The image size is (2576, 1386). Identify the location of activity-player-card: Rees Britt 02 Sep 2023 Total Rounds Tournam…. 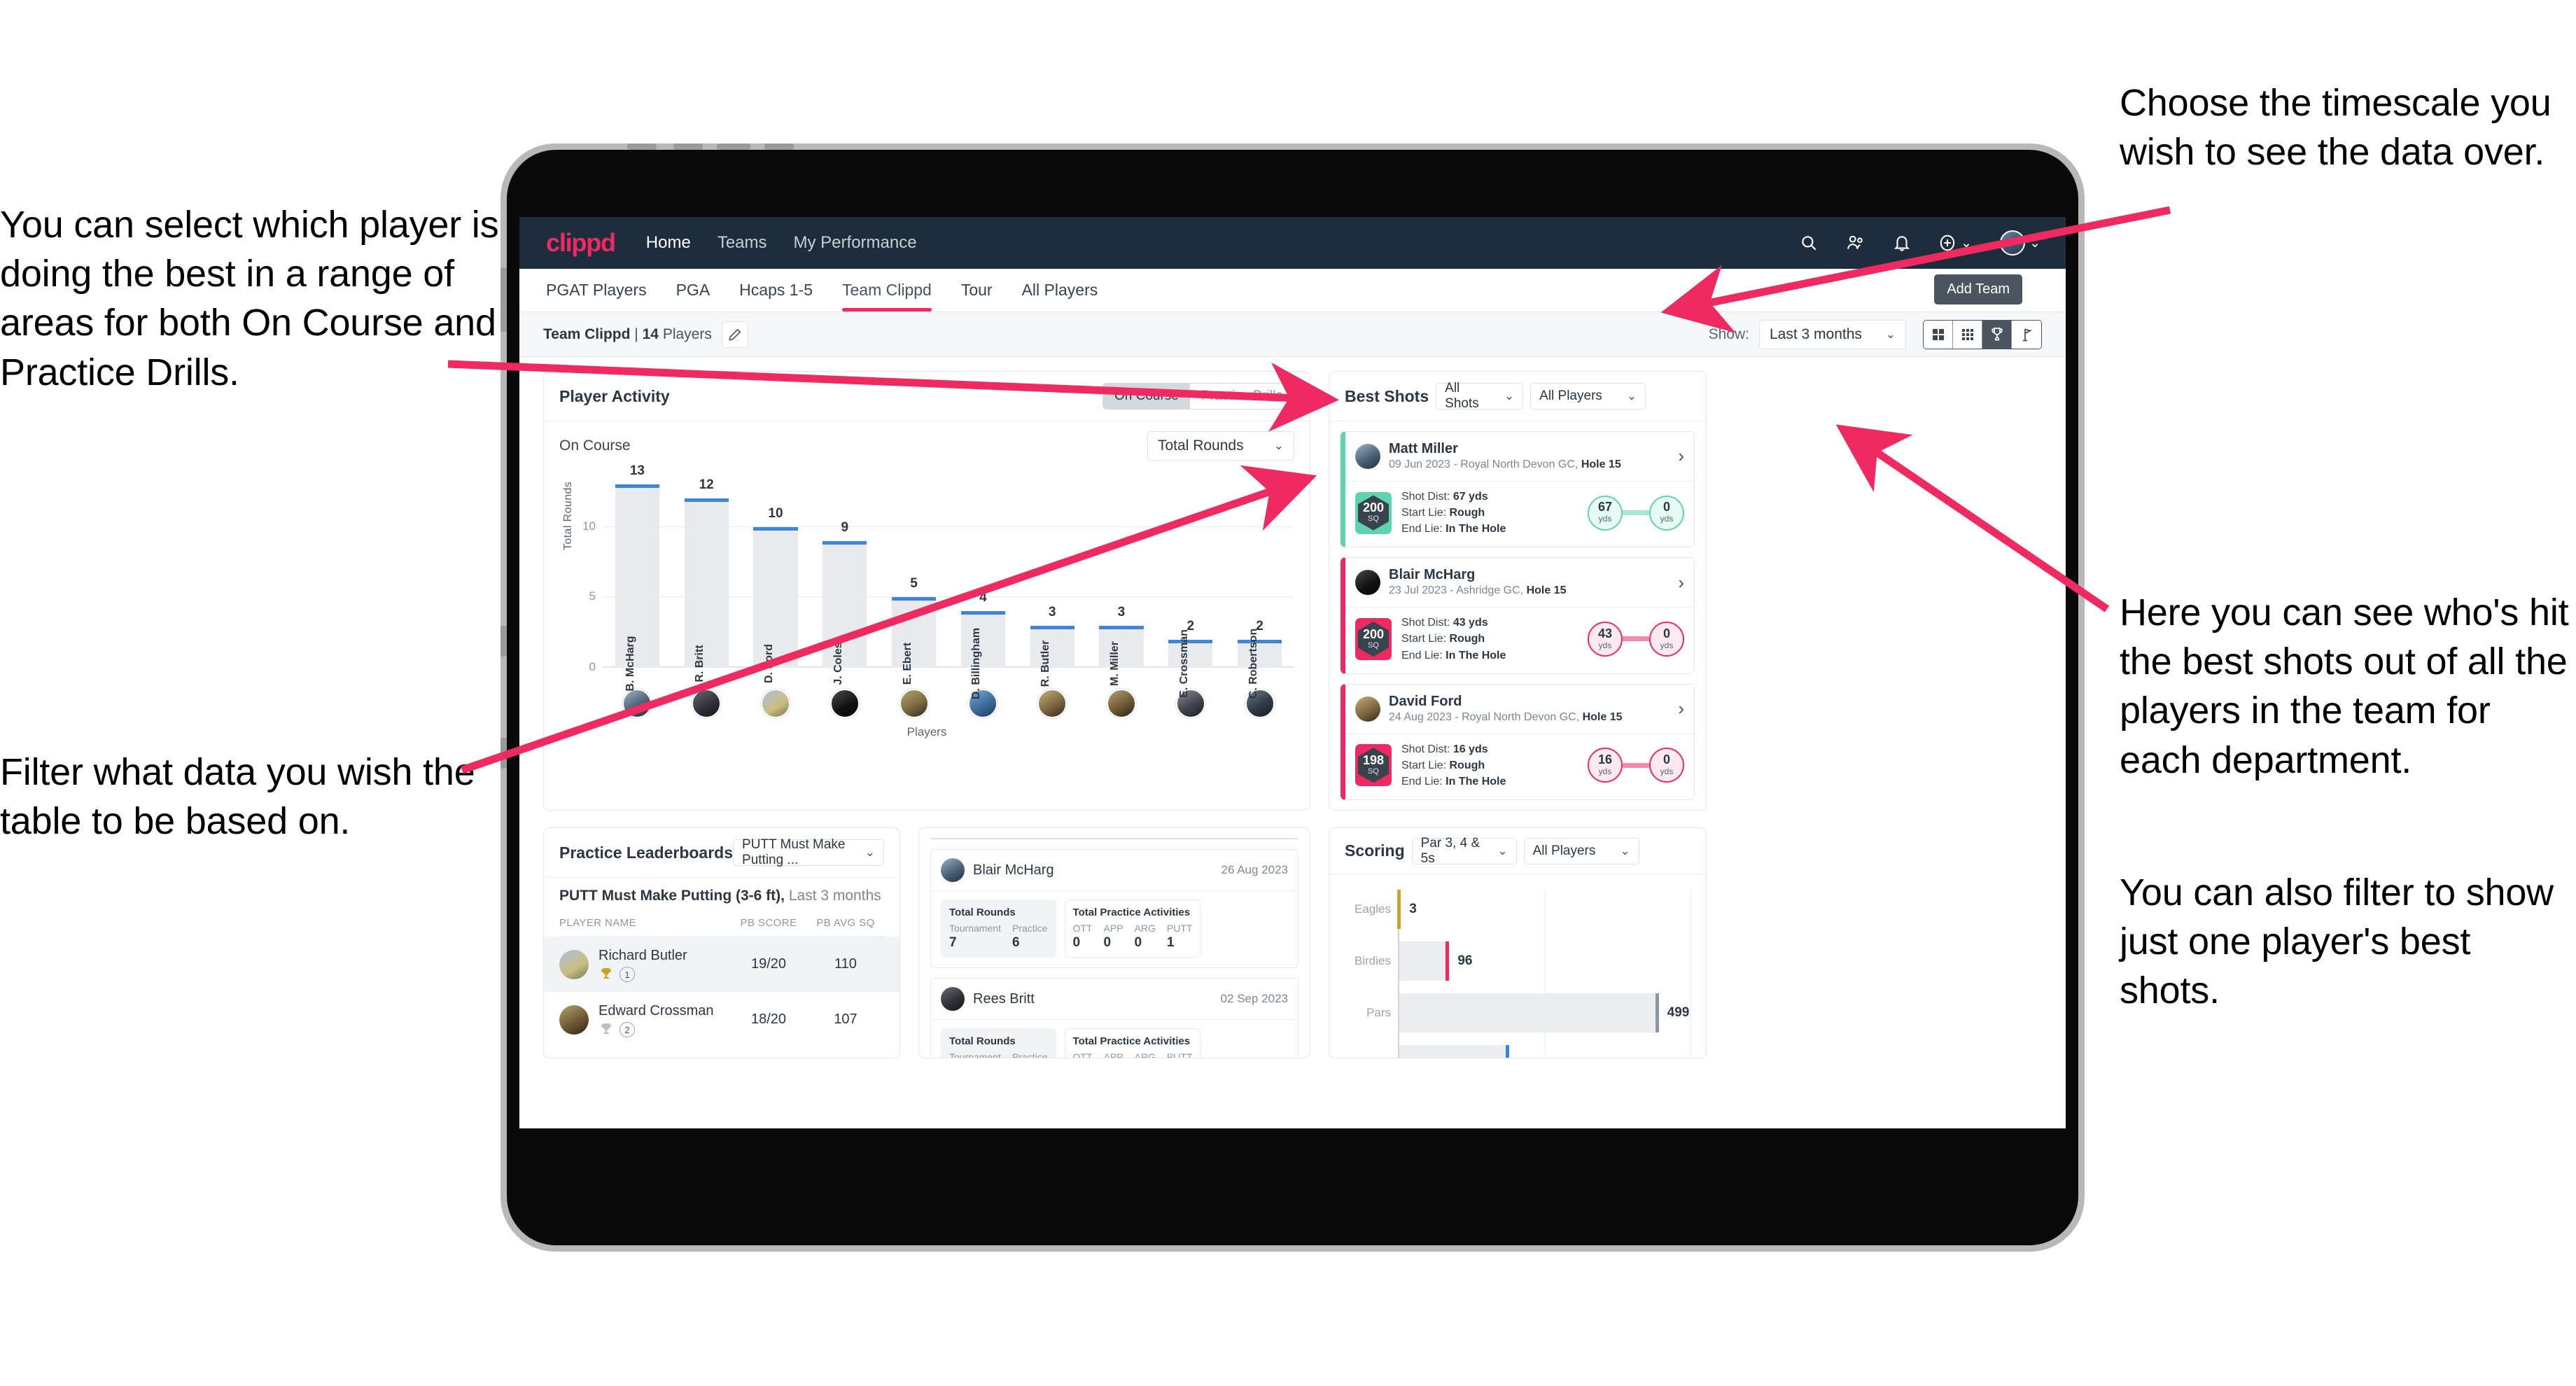
(1114, 1018).